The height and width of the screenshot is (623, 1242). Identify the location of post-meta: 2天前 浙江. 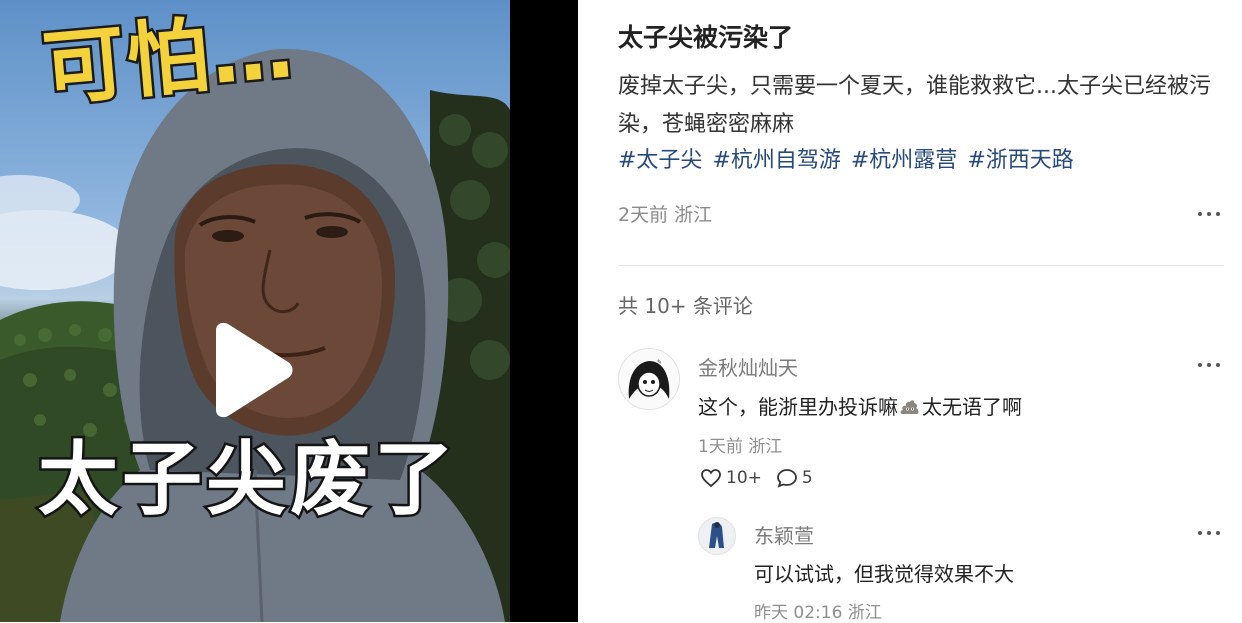
(665, 215).